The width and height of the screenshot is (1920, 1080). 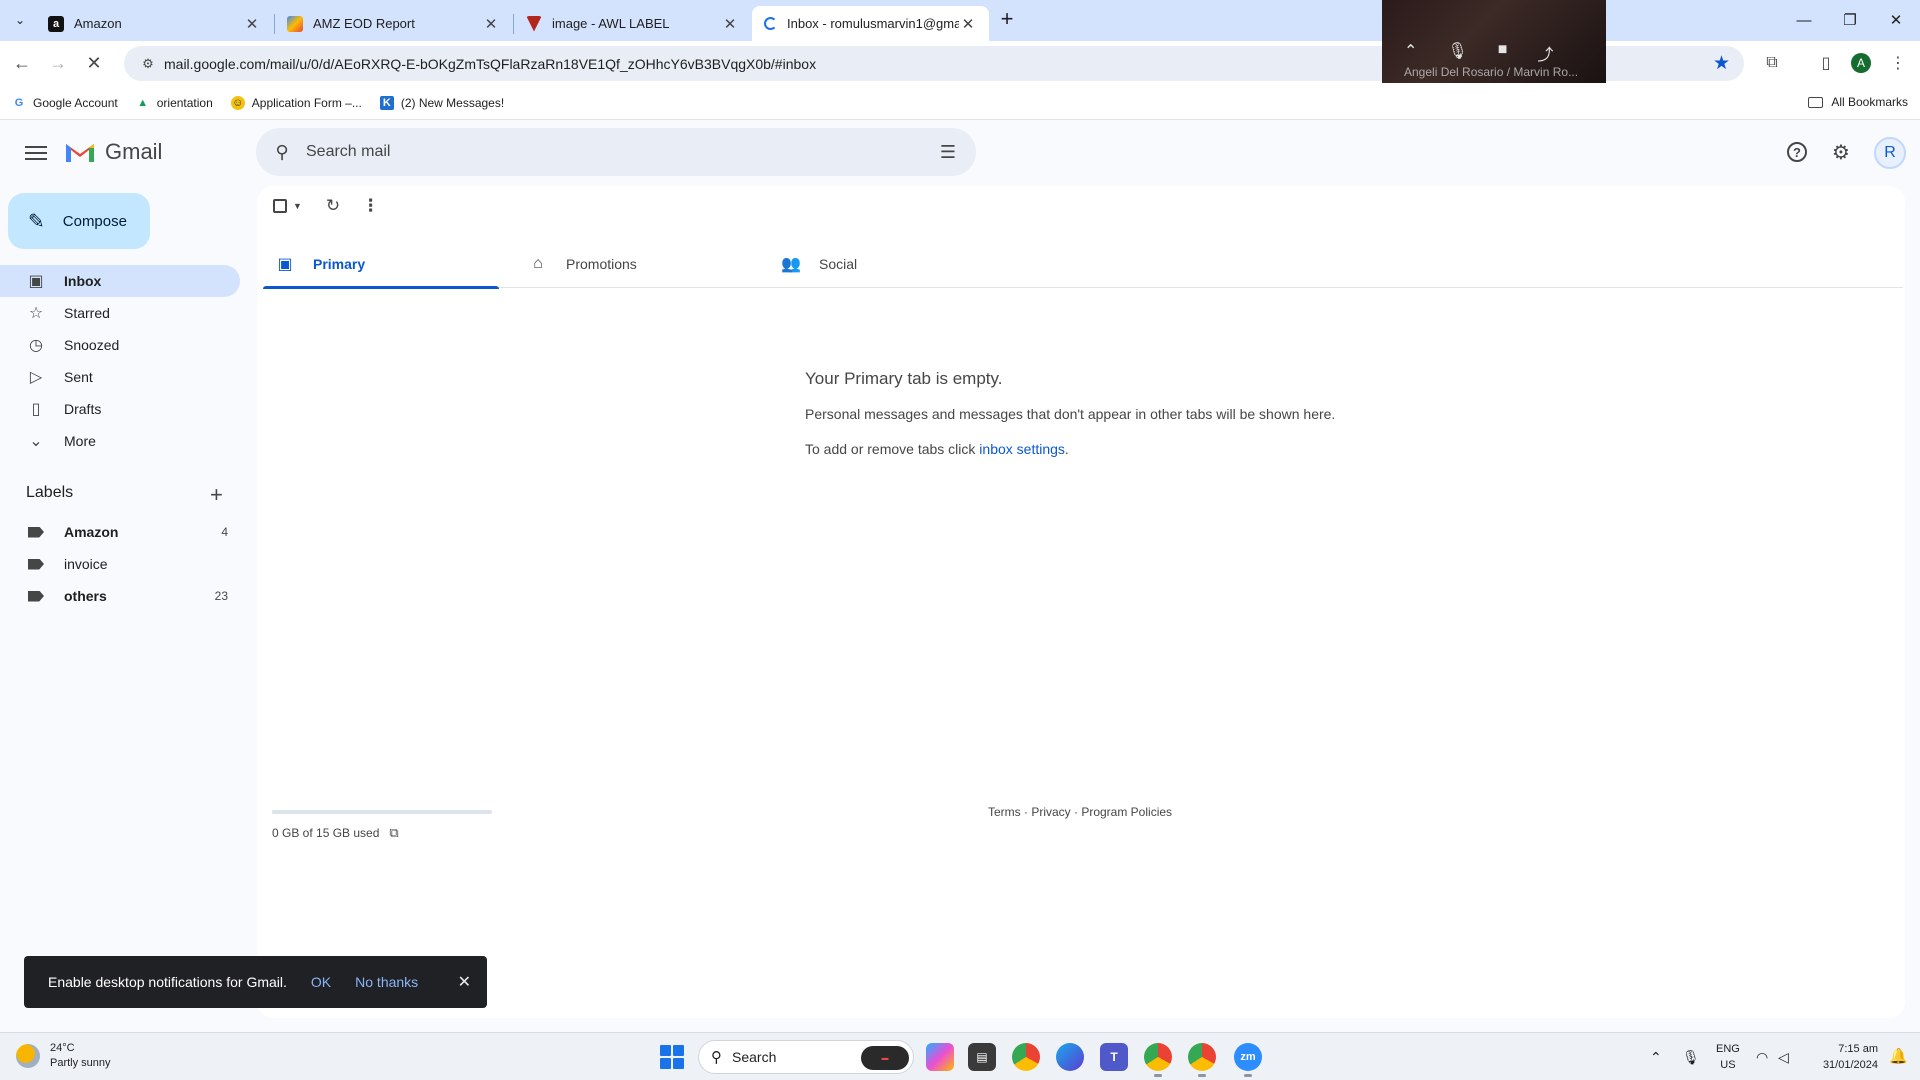 What do you see at coordinates (1850, 20) in the screenshot?
I see `restore-icon: ❐` at bounding box center [1850, 20].